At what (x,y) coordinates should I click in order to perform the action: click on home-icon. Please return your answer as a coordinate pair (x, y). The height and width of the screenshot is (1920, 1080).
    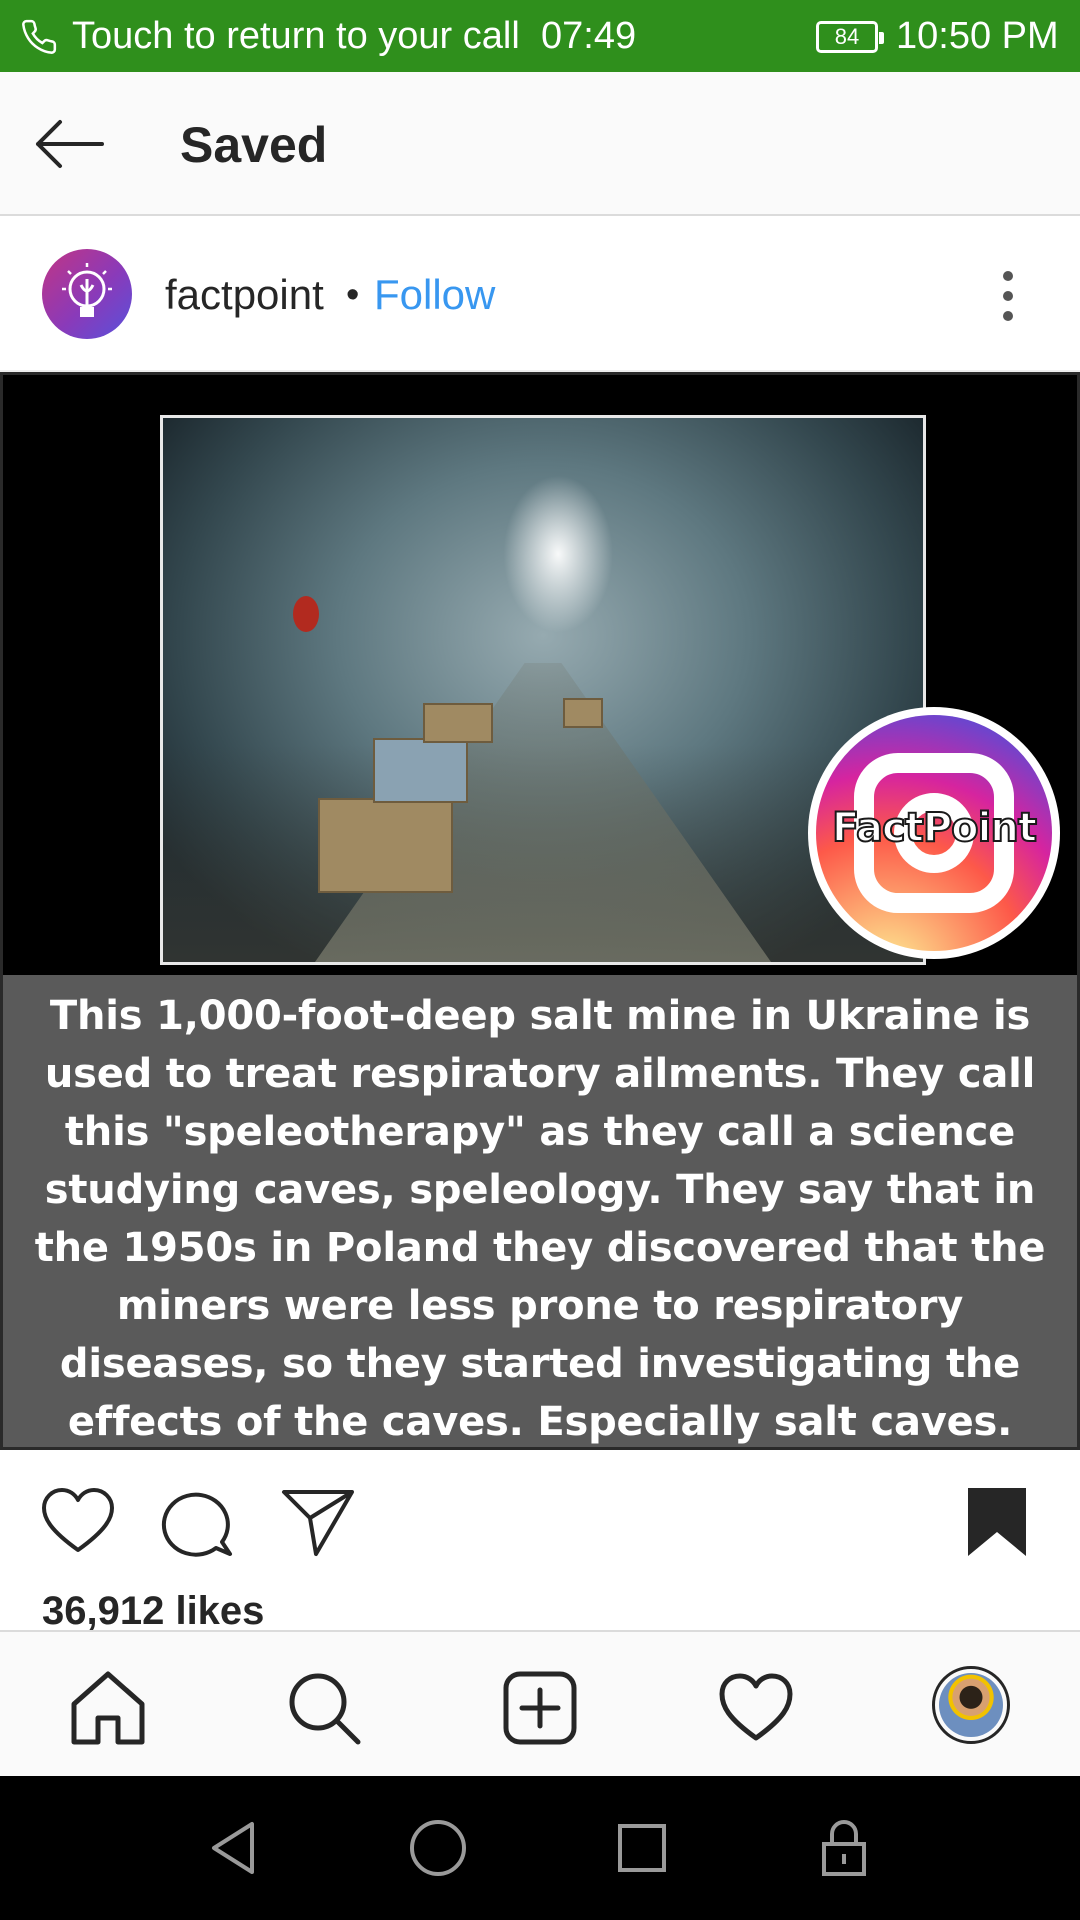
    Looking at the image, I should click on (108, 1708).